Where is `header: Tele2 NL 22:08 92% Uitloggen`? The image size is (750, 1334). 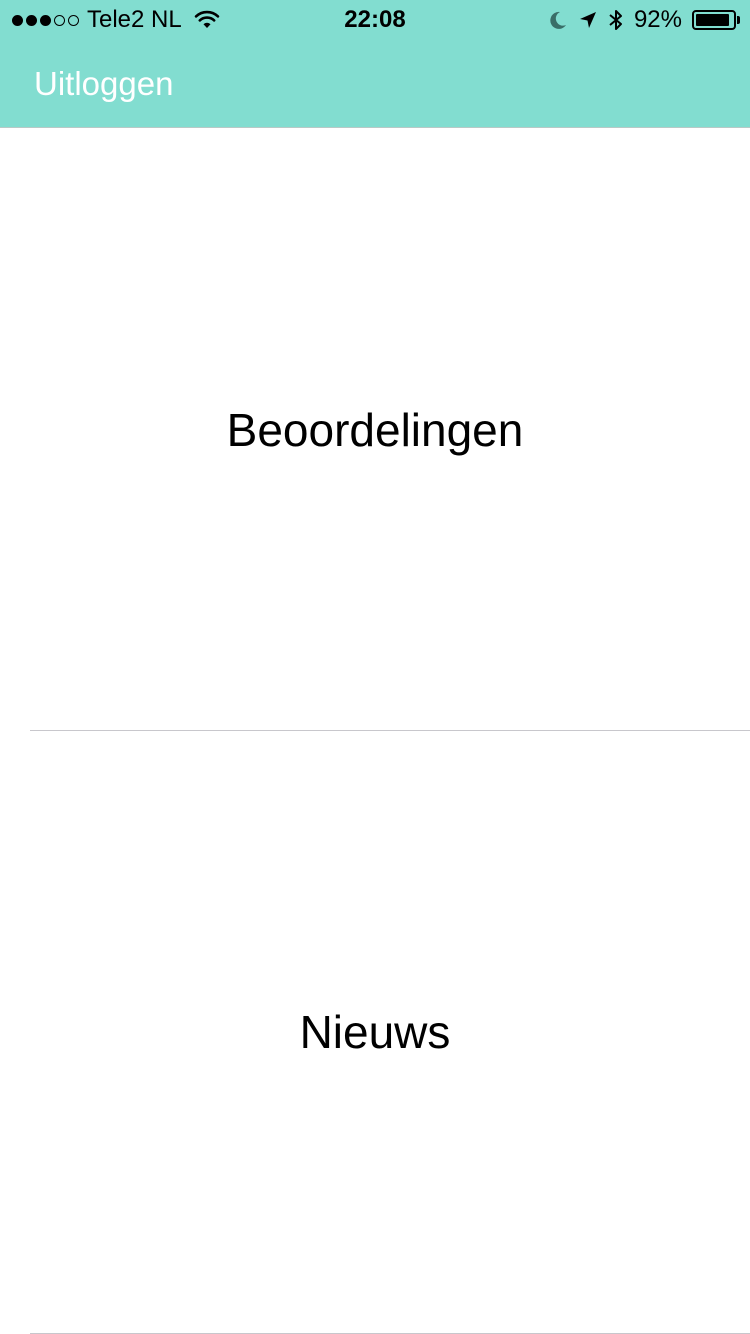 header: Tele2 NL 22:08 92% Uitloggen is located at coordinates (375, 64).